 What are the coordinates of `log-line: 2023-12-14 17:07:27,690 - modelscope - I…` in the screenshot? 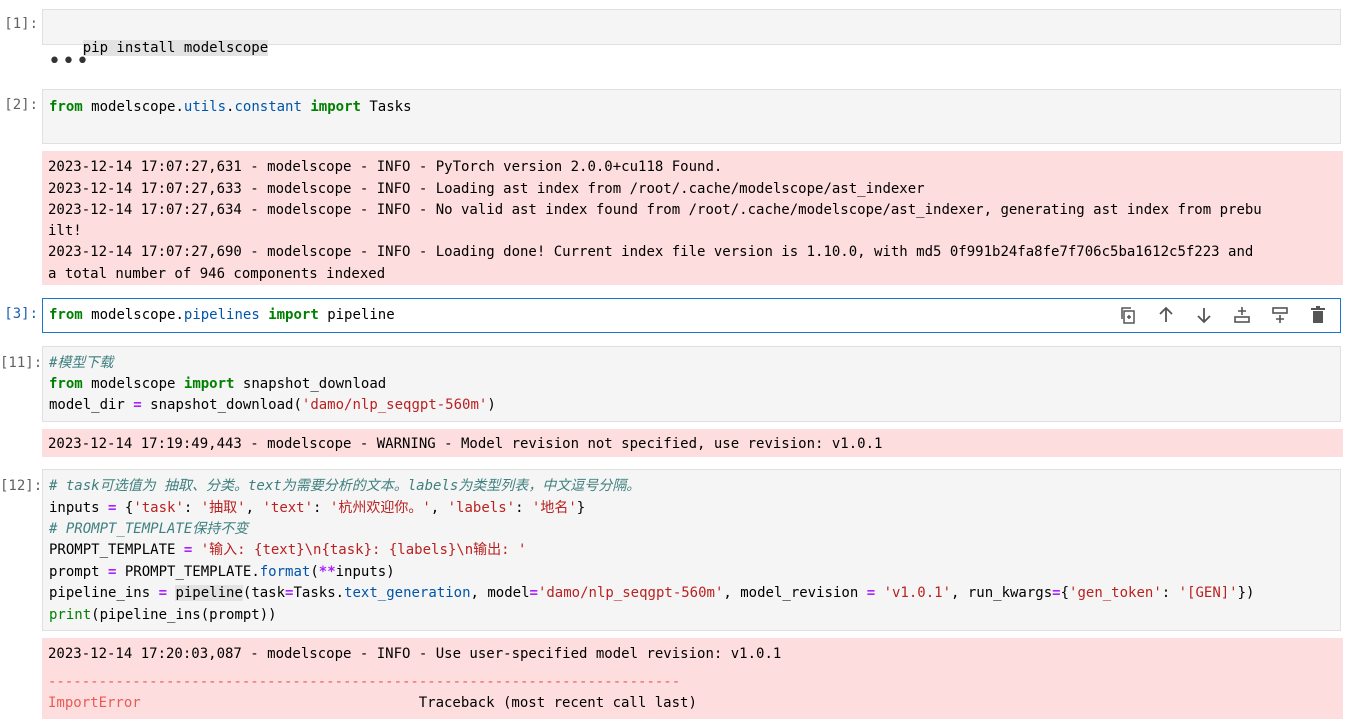 It's located at (651, 252).